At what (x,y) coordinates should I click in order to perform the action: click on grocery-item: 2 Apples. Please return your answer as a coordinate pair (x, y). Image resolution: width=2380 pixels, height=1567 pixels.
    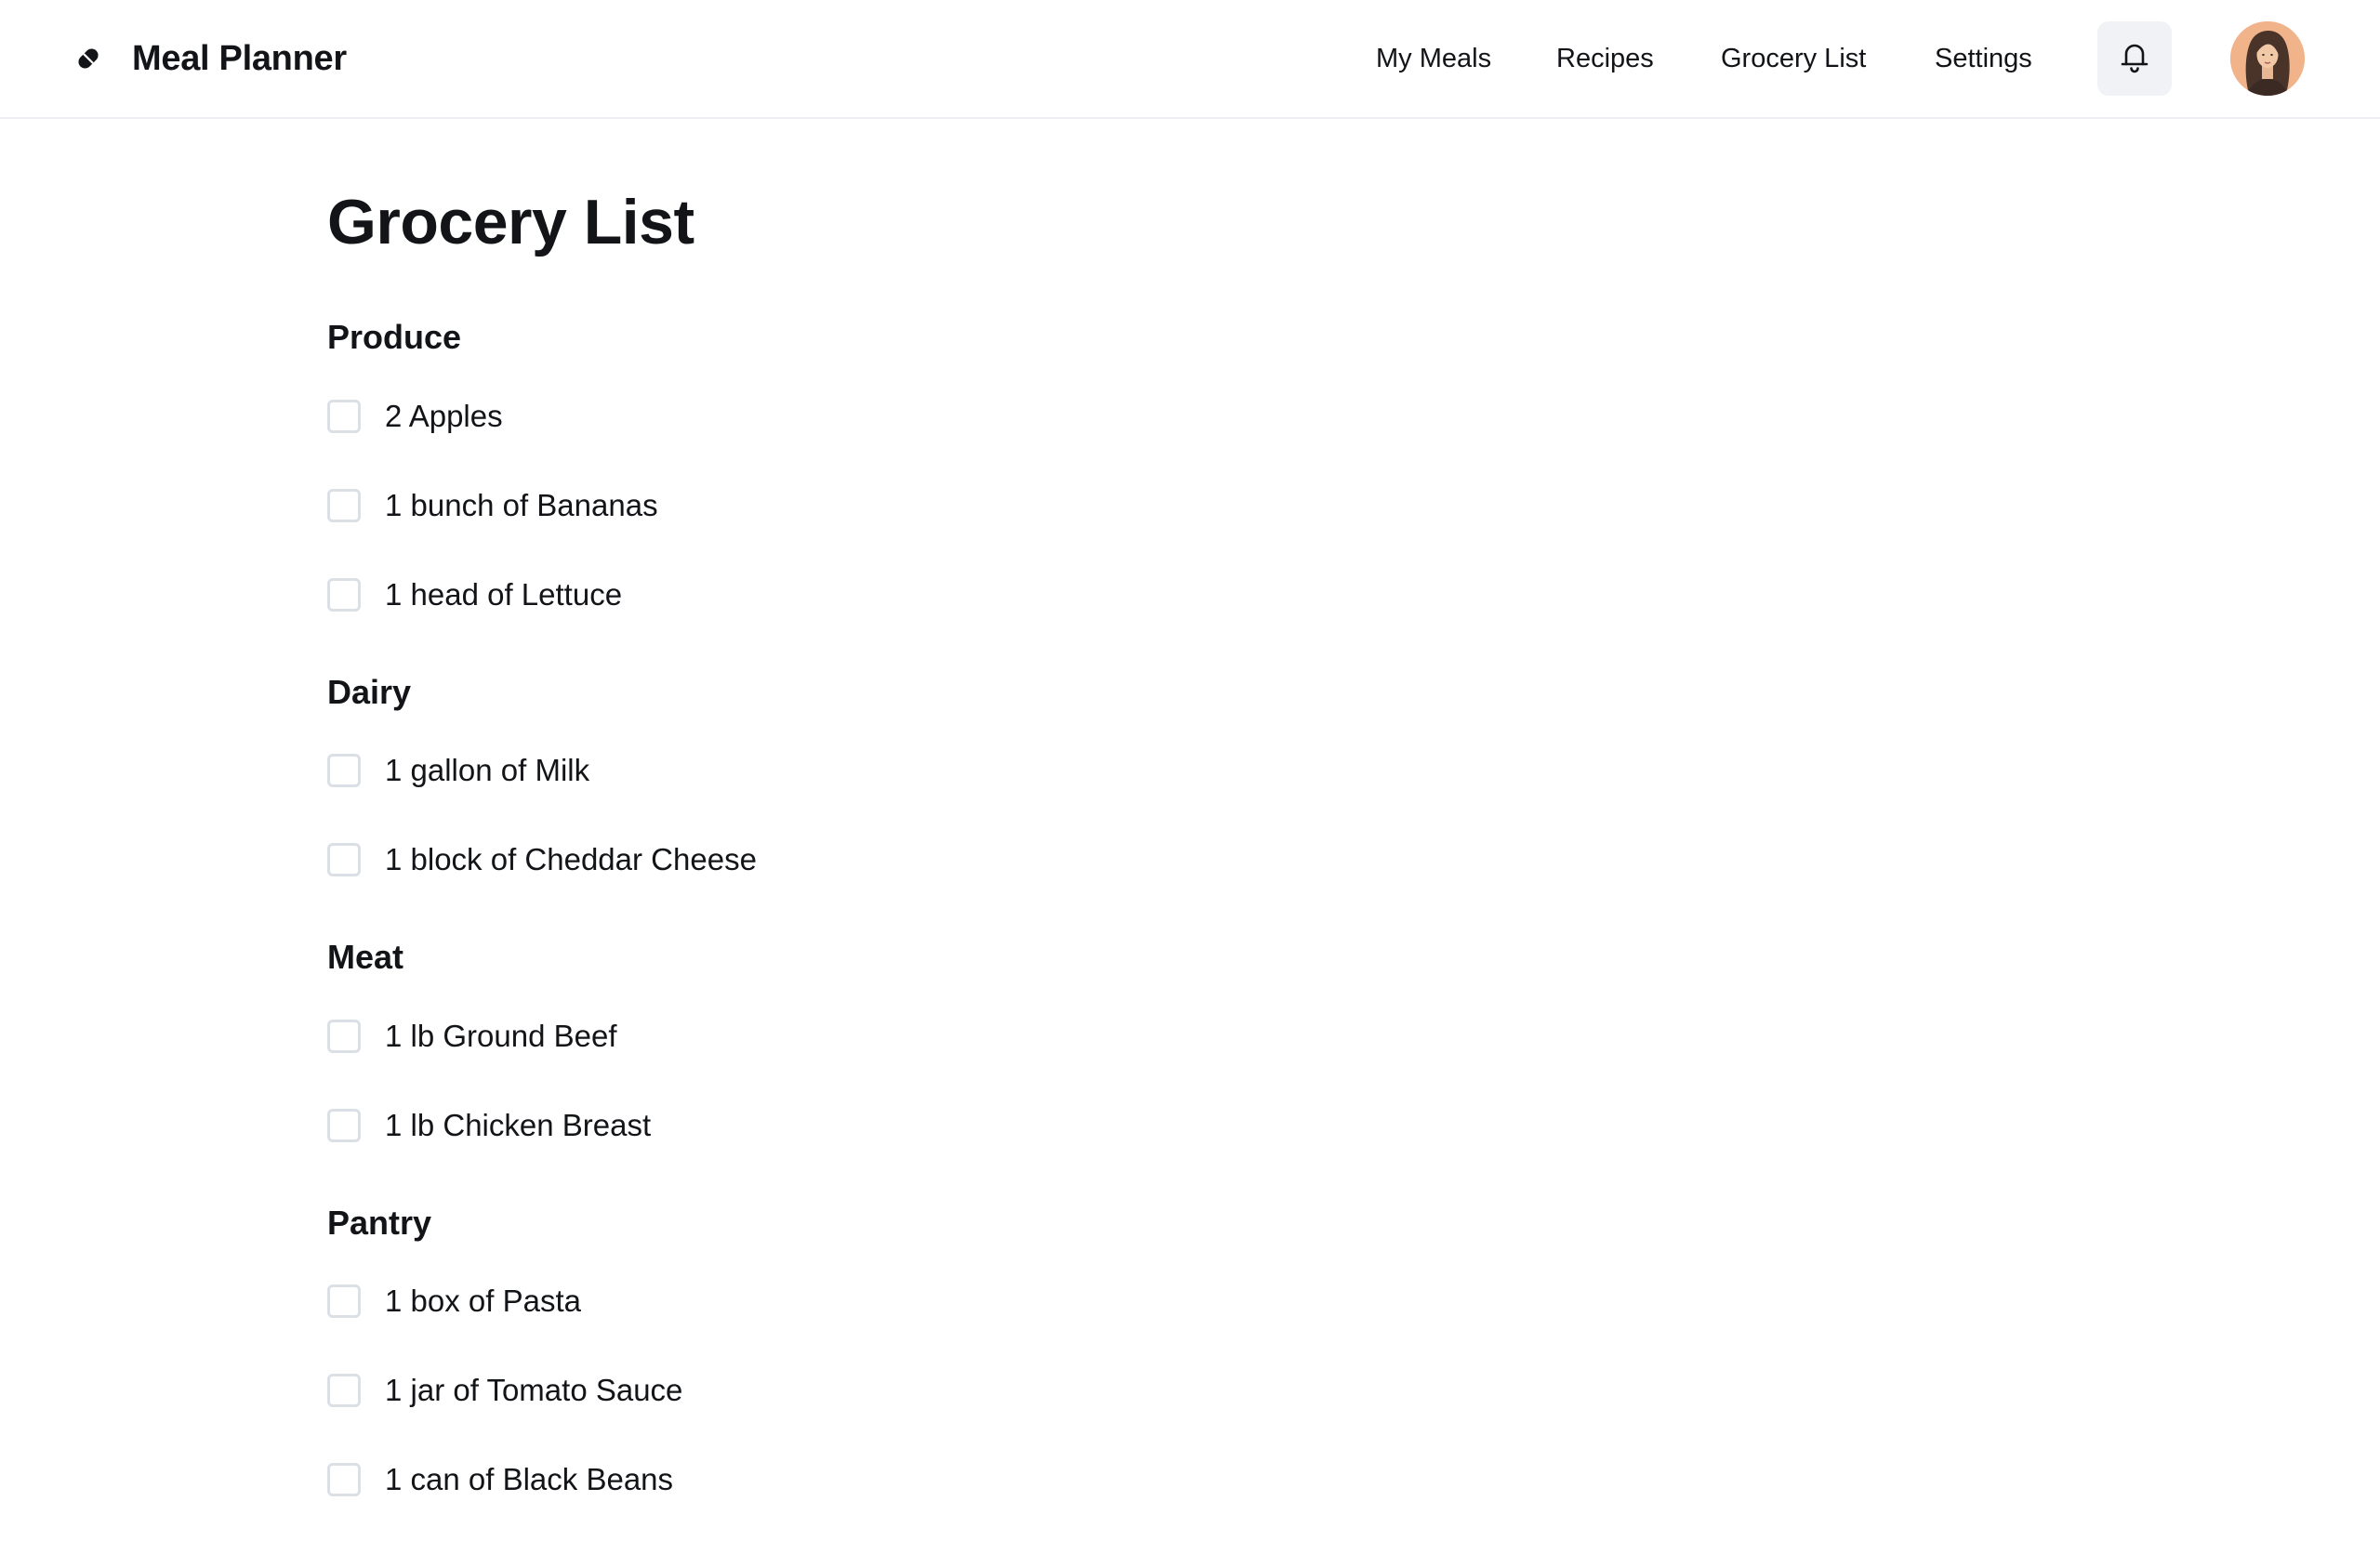
    Looking at the image, I should click on (415, 416).